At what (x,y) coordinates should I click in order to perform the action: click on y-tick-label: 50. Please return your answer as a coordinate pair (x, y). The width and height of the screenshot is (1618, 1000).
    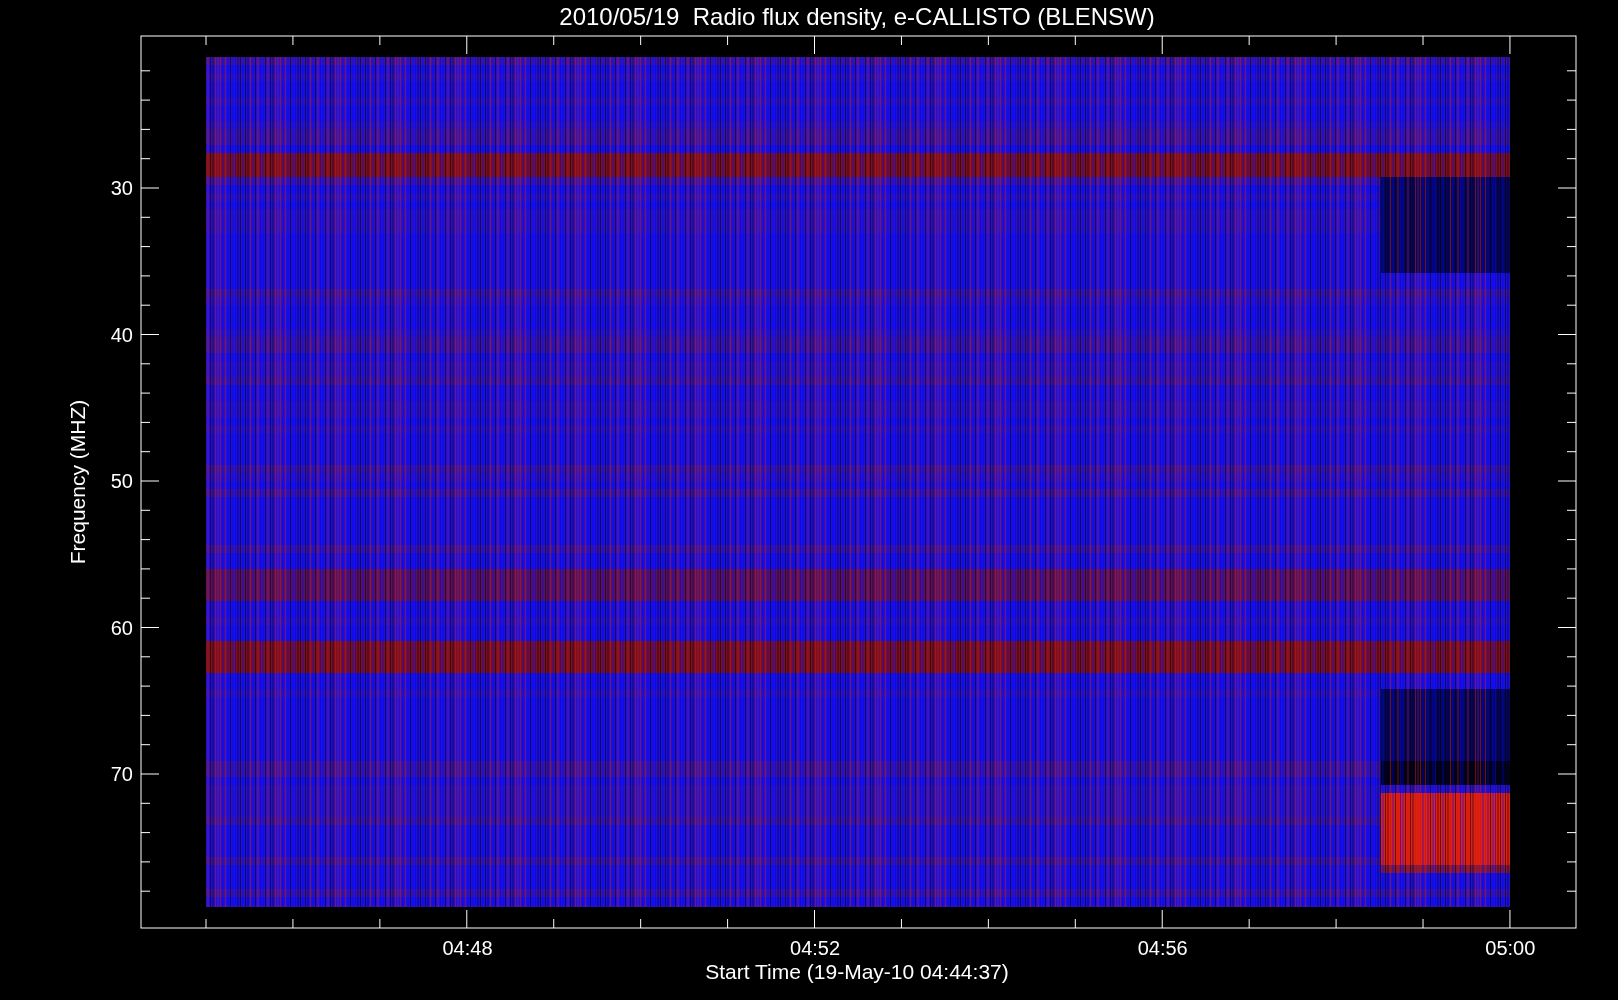
    Looking at the image, I should click on (121, 481).